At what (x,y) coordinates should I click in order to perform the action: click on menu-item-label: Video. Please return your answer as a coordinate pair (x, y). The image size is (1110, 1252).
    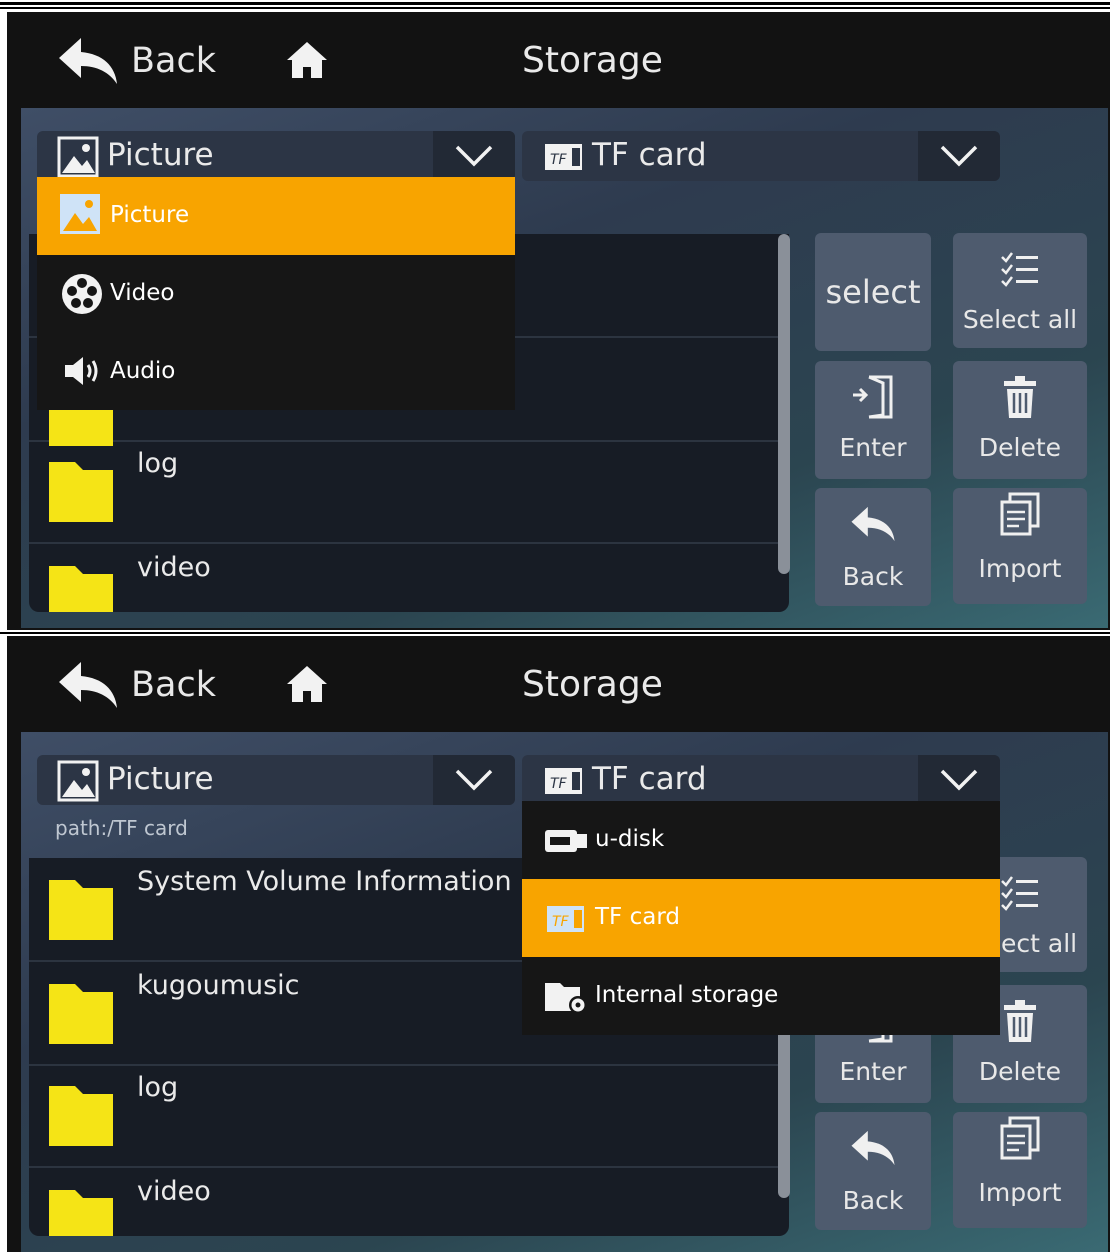
    Looking at the image, I should click on (142, 293).